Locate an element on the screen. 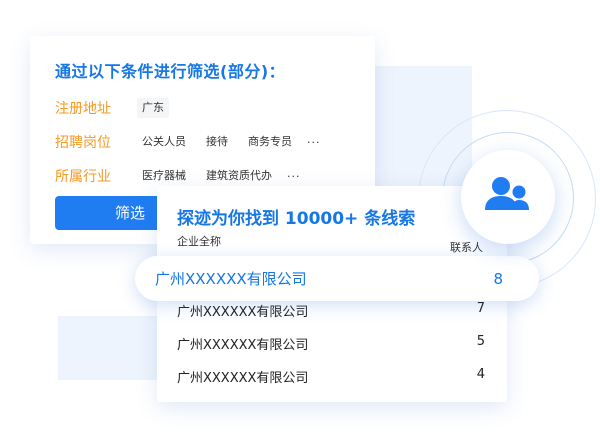 Image resolution: width=600 pixels, height=435 pixels. filter-row-registered-address: 注册地址 广东 is located at coordinates (215, 108).